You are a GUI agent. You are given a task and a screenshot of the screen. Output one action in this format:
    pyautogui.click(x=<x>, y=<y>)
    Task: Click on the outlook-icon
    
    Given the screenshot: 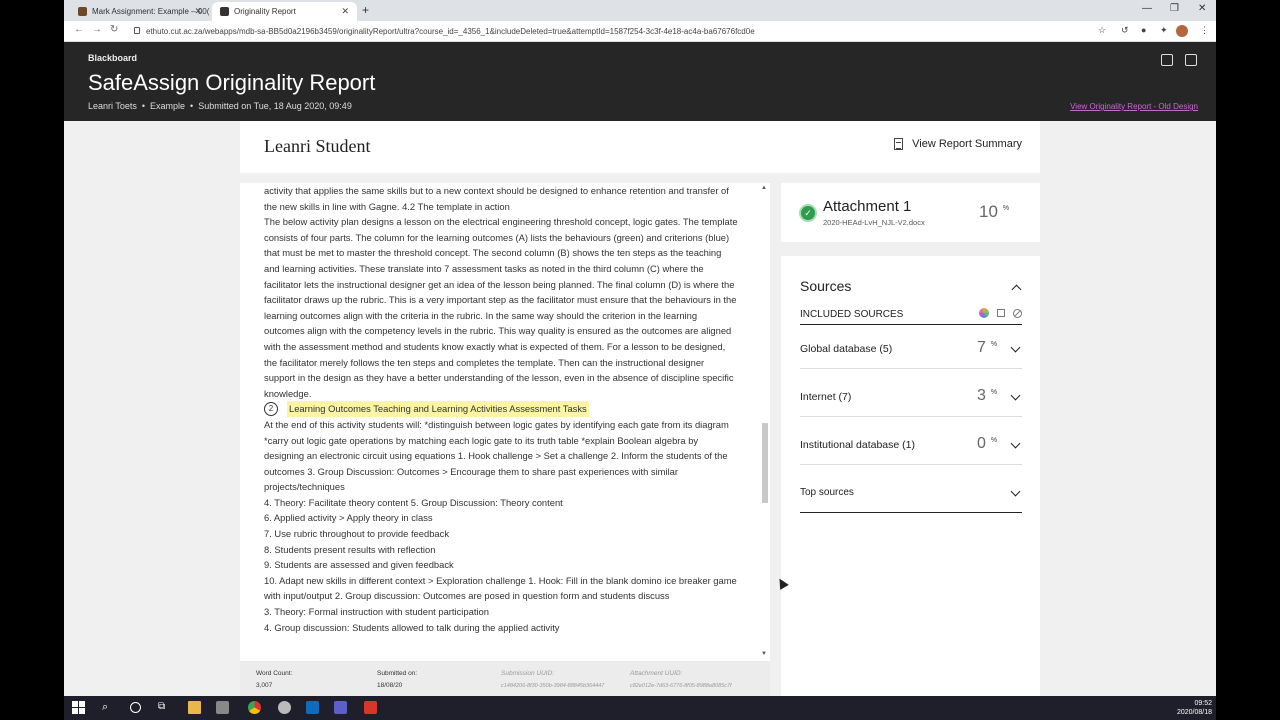 What is the action you would take?
    pyautogui.click(x=312, y=707)
    